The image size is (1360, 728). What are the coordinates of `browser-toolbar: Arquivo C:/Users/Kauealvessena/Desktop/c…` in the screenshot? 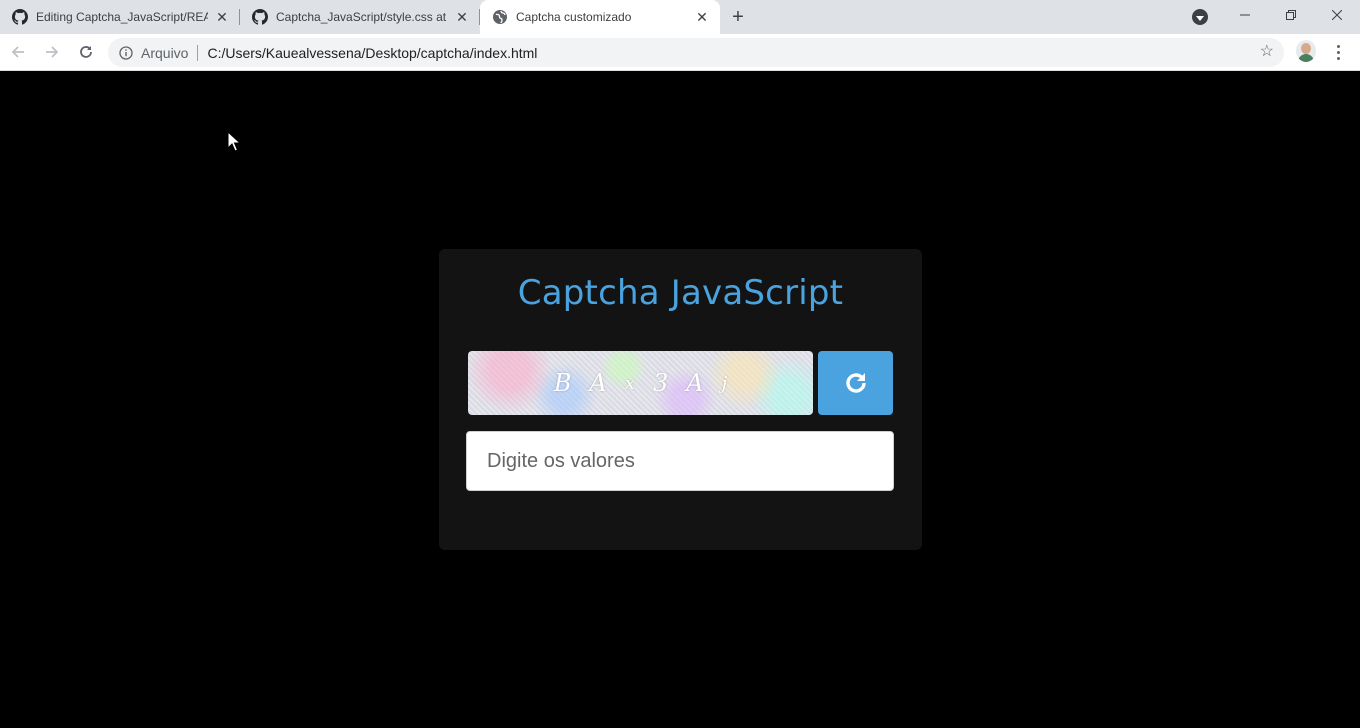 It's located at (680, 52).